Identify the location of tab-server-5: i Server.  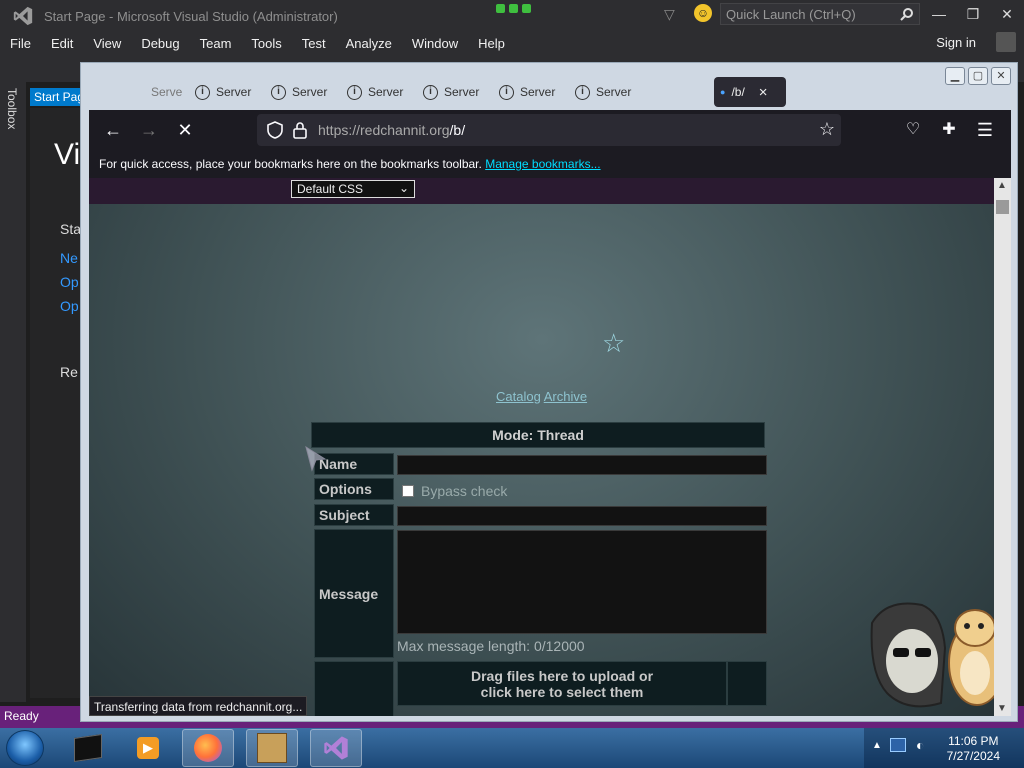
(455, 92).